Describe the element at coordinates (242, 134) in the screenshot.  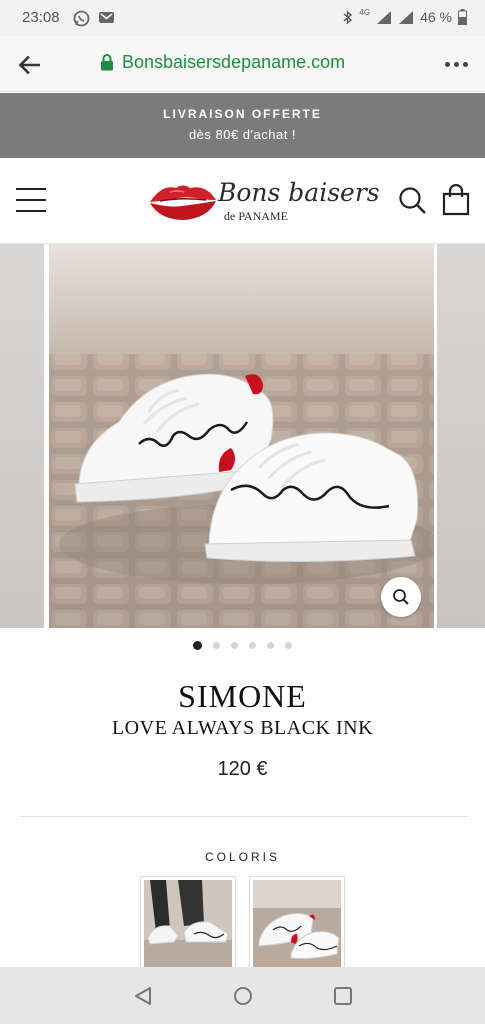
I see `promo-subtitle: dès 80€ d'achat !` at that location.